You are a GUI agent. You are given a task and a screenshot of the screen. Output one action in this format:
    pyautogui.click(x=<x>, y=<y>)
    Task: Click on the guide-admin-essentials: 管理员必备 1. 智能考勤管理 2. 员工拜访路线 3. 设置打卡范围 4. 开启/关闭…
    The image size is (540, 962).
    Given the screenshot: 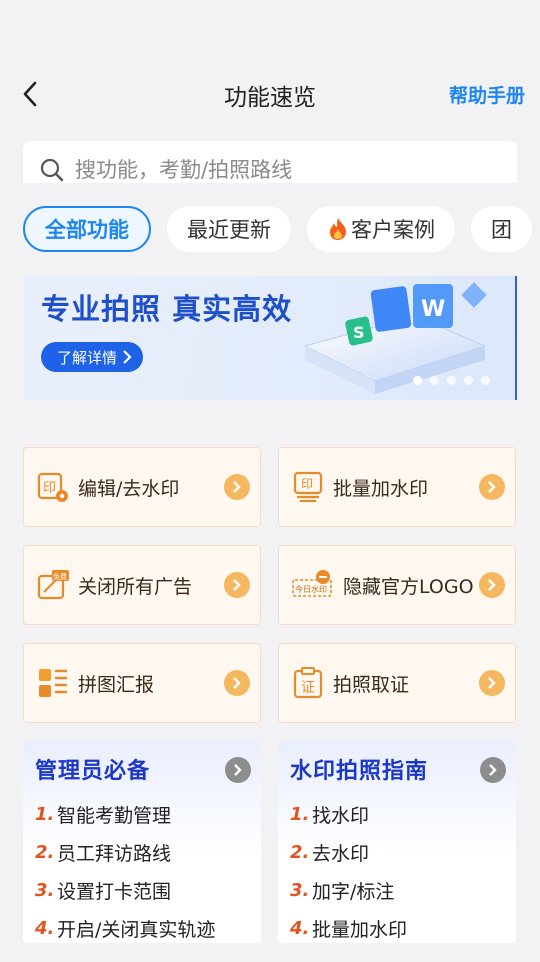 What is the action you would take?
    pyautogui.click(x=142, y=842)
    